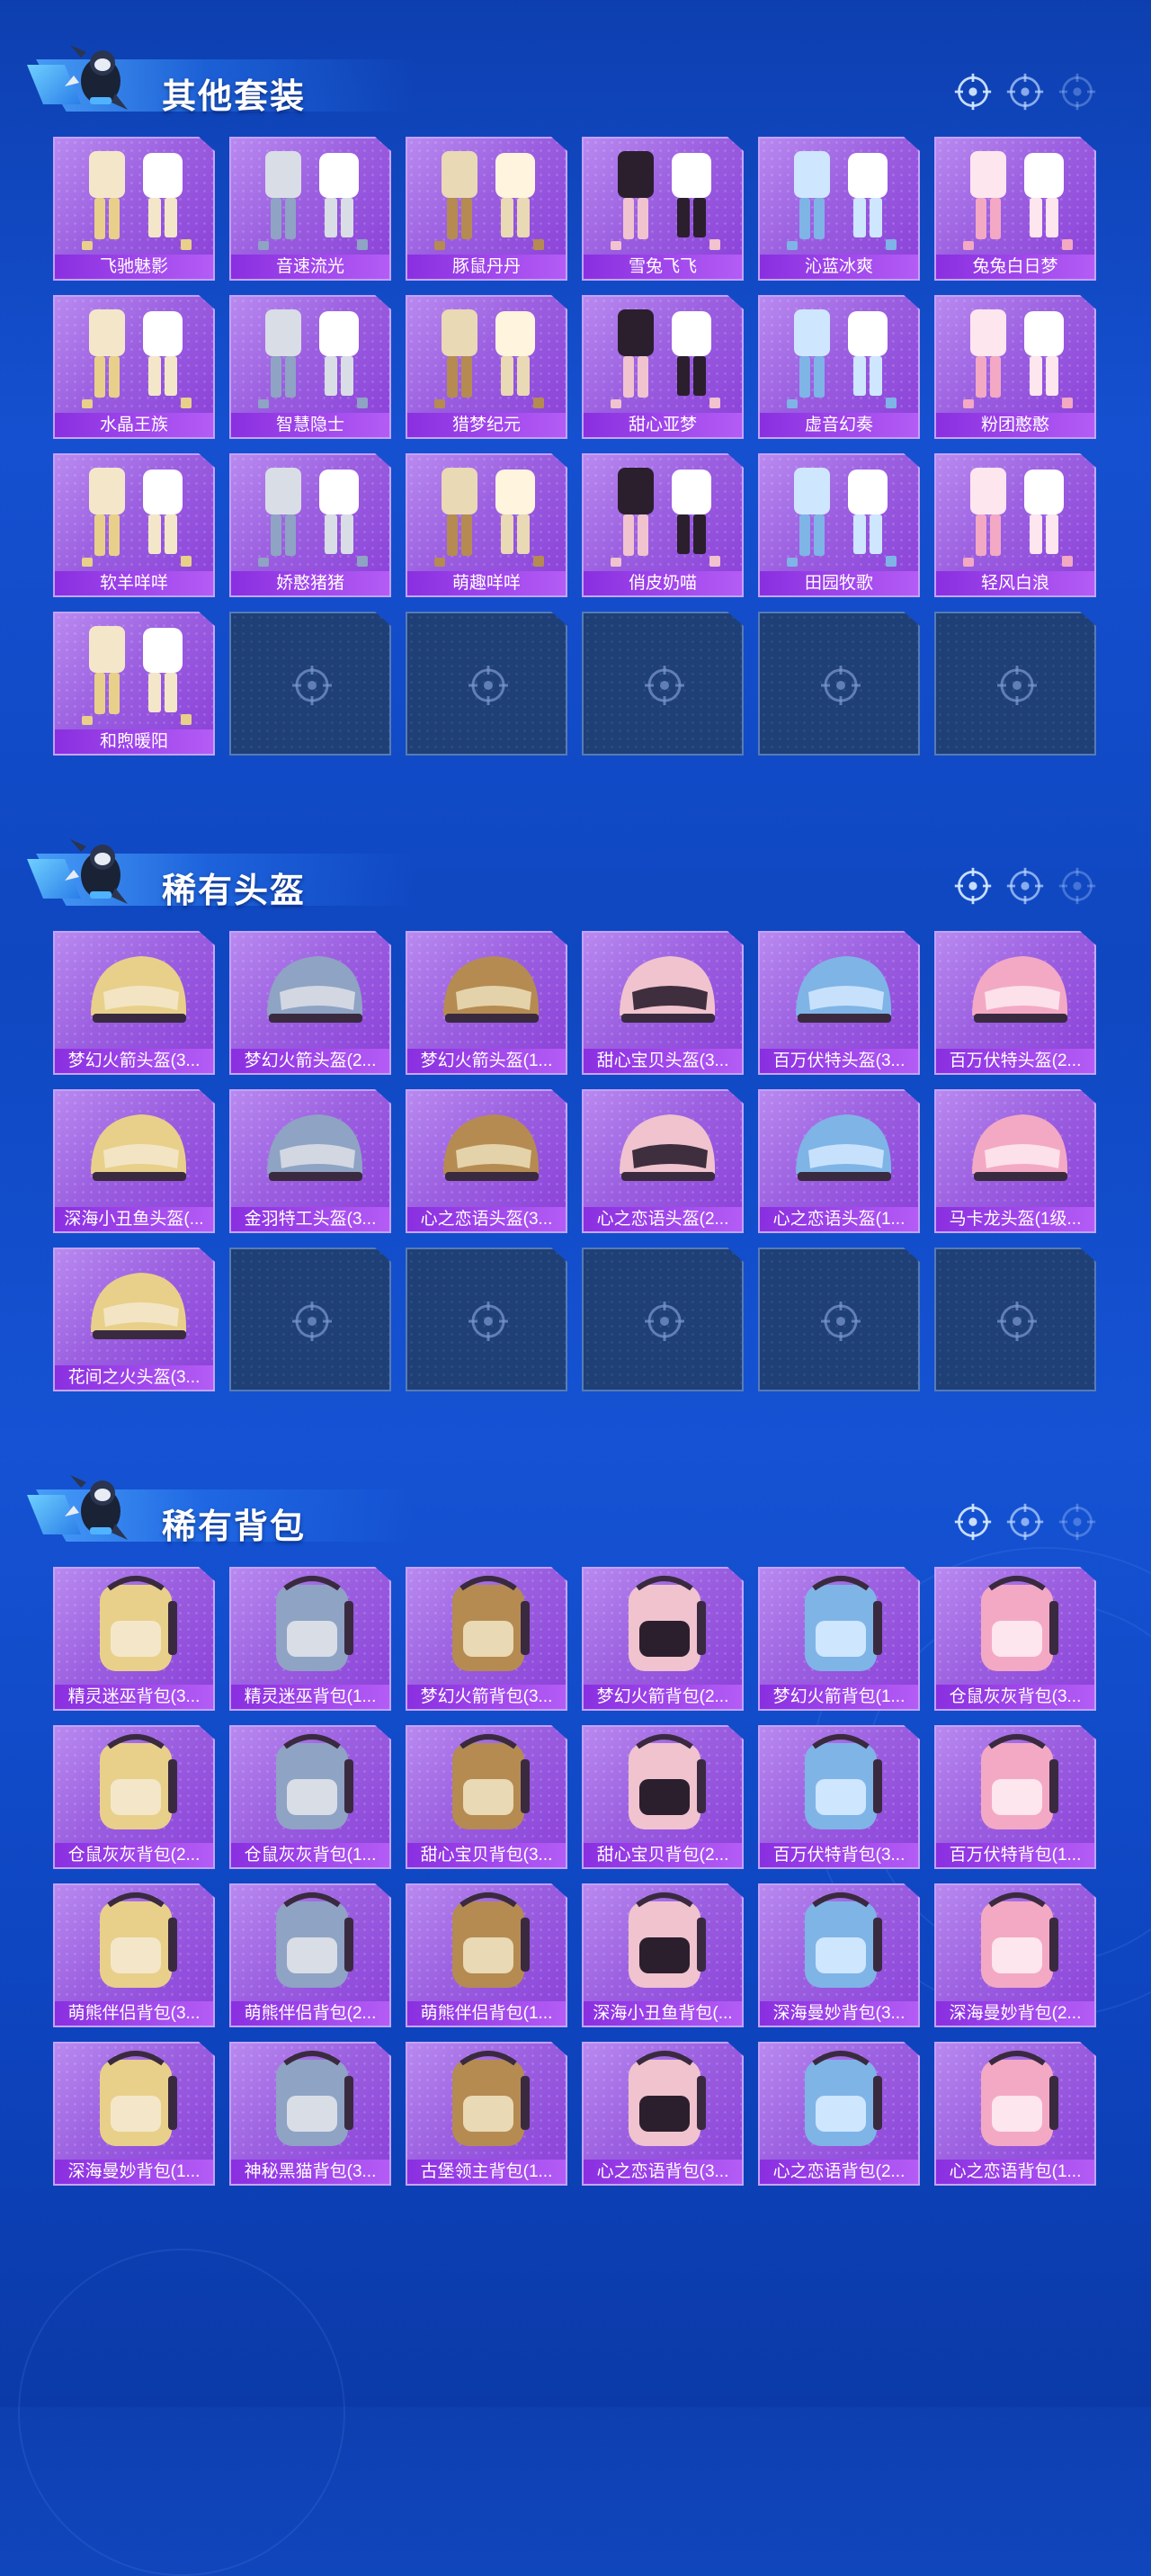  I want to click on item-card: 音速流光, so click(310, 209).